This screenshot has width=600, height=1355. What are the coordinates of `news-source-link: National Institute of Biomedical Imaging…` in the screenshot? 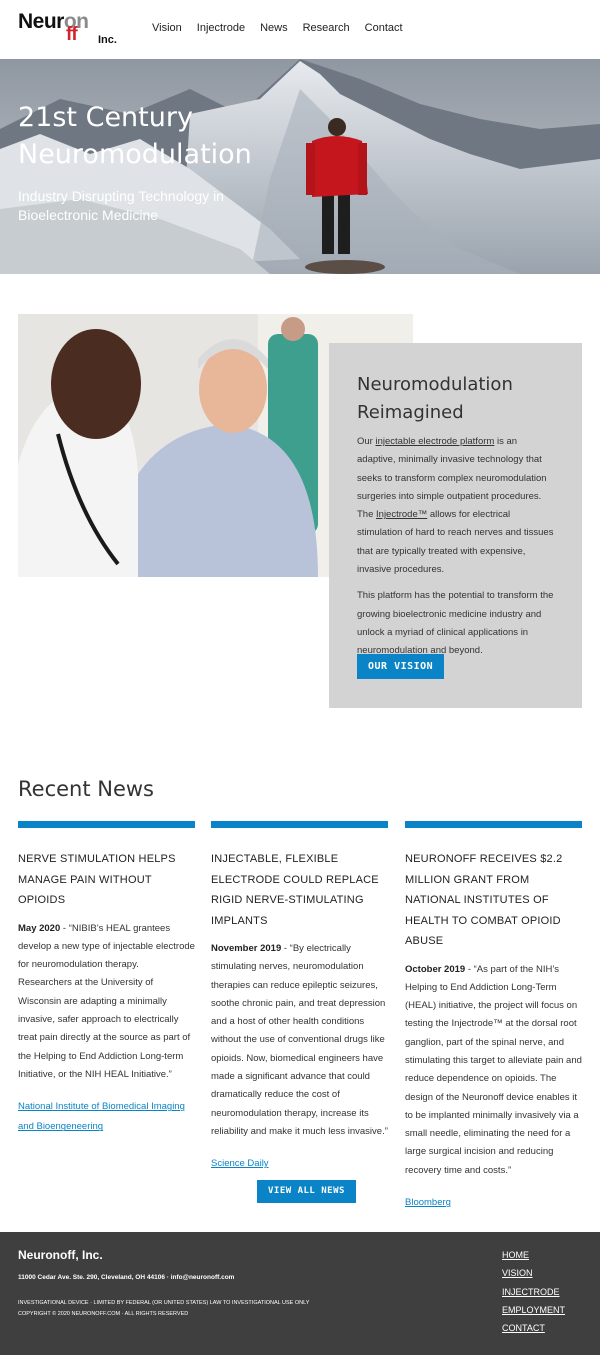 It's located at (101, 1116).